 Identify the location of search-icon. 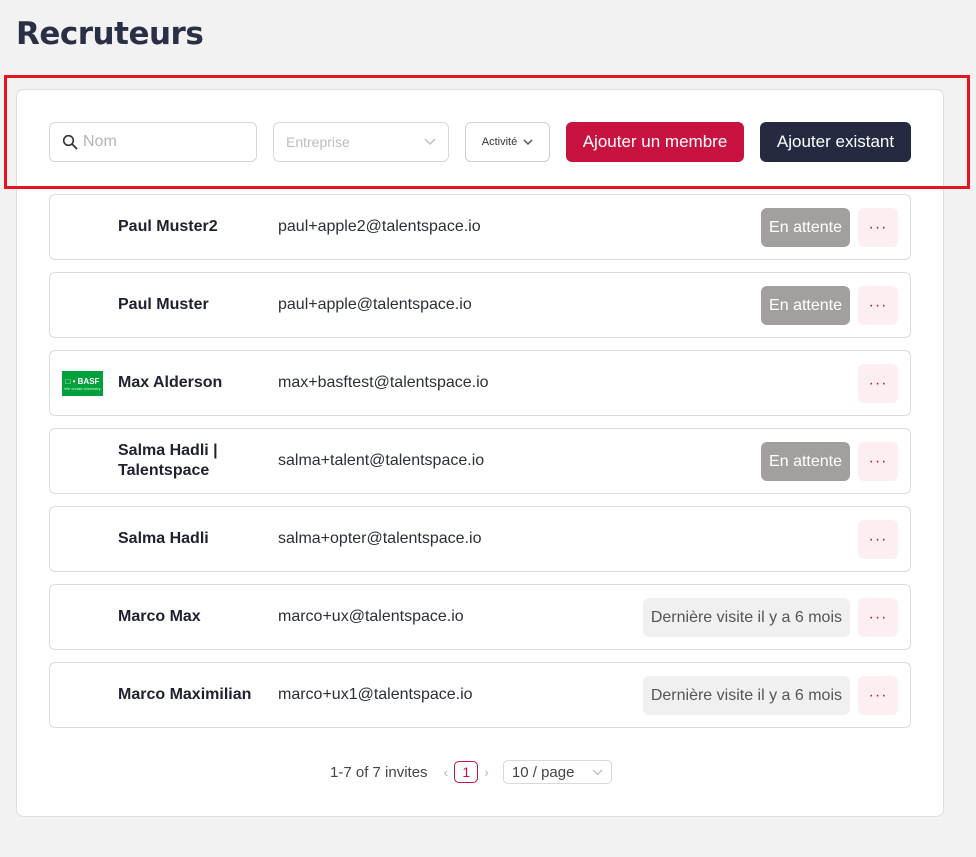
(70, 142).